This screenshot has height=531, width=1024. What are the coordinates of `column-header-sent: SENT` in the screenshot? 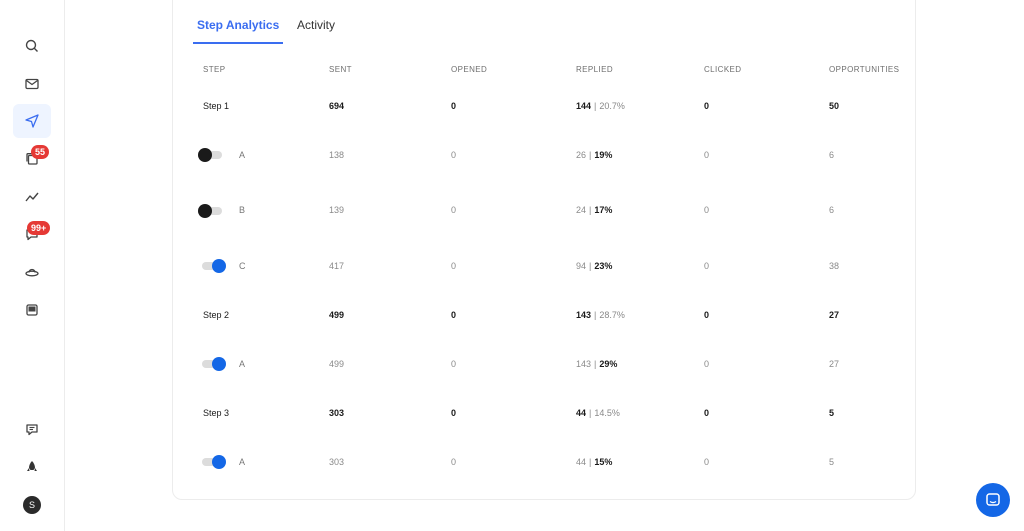 It's located at (340, 69).